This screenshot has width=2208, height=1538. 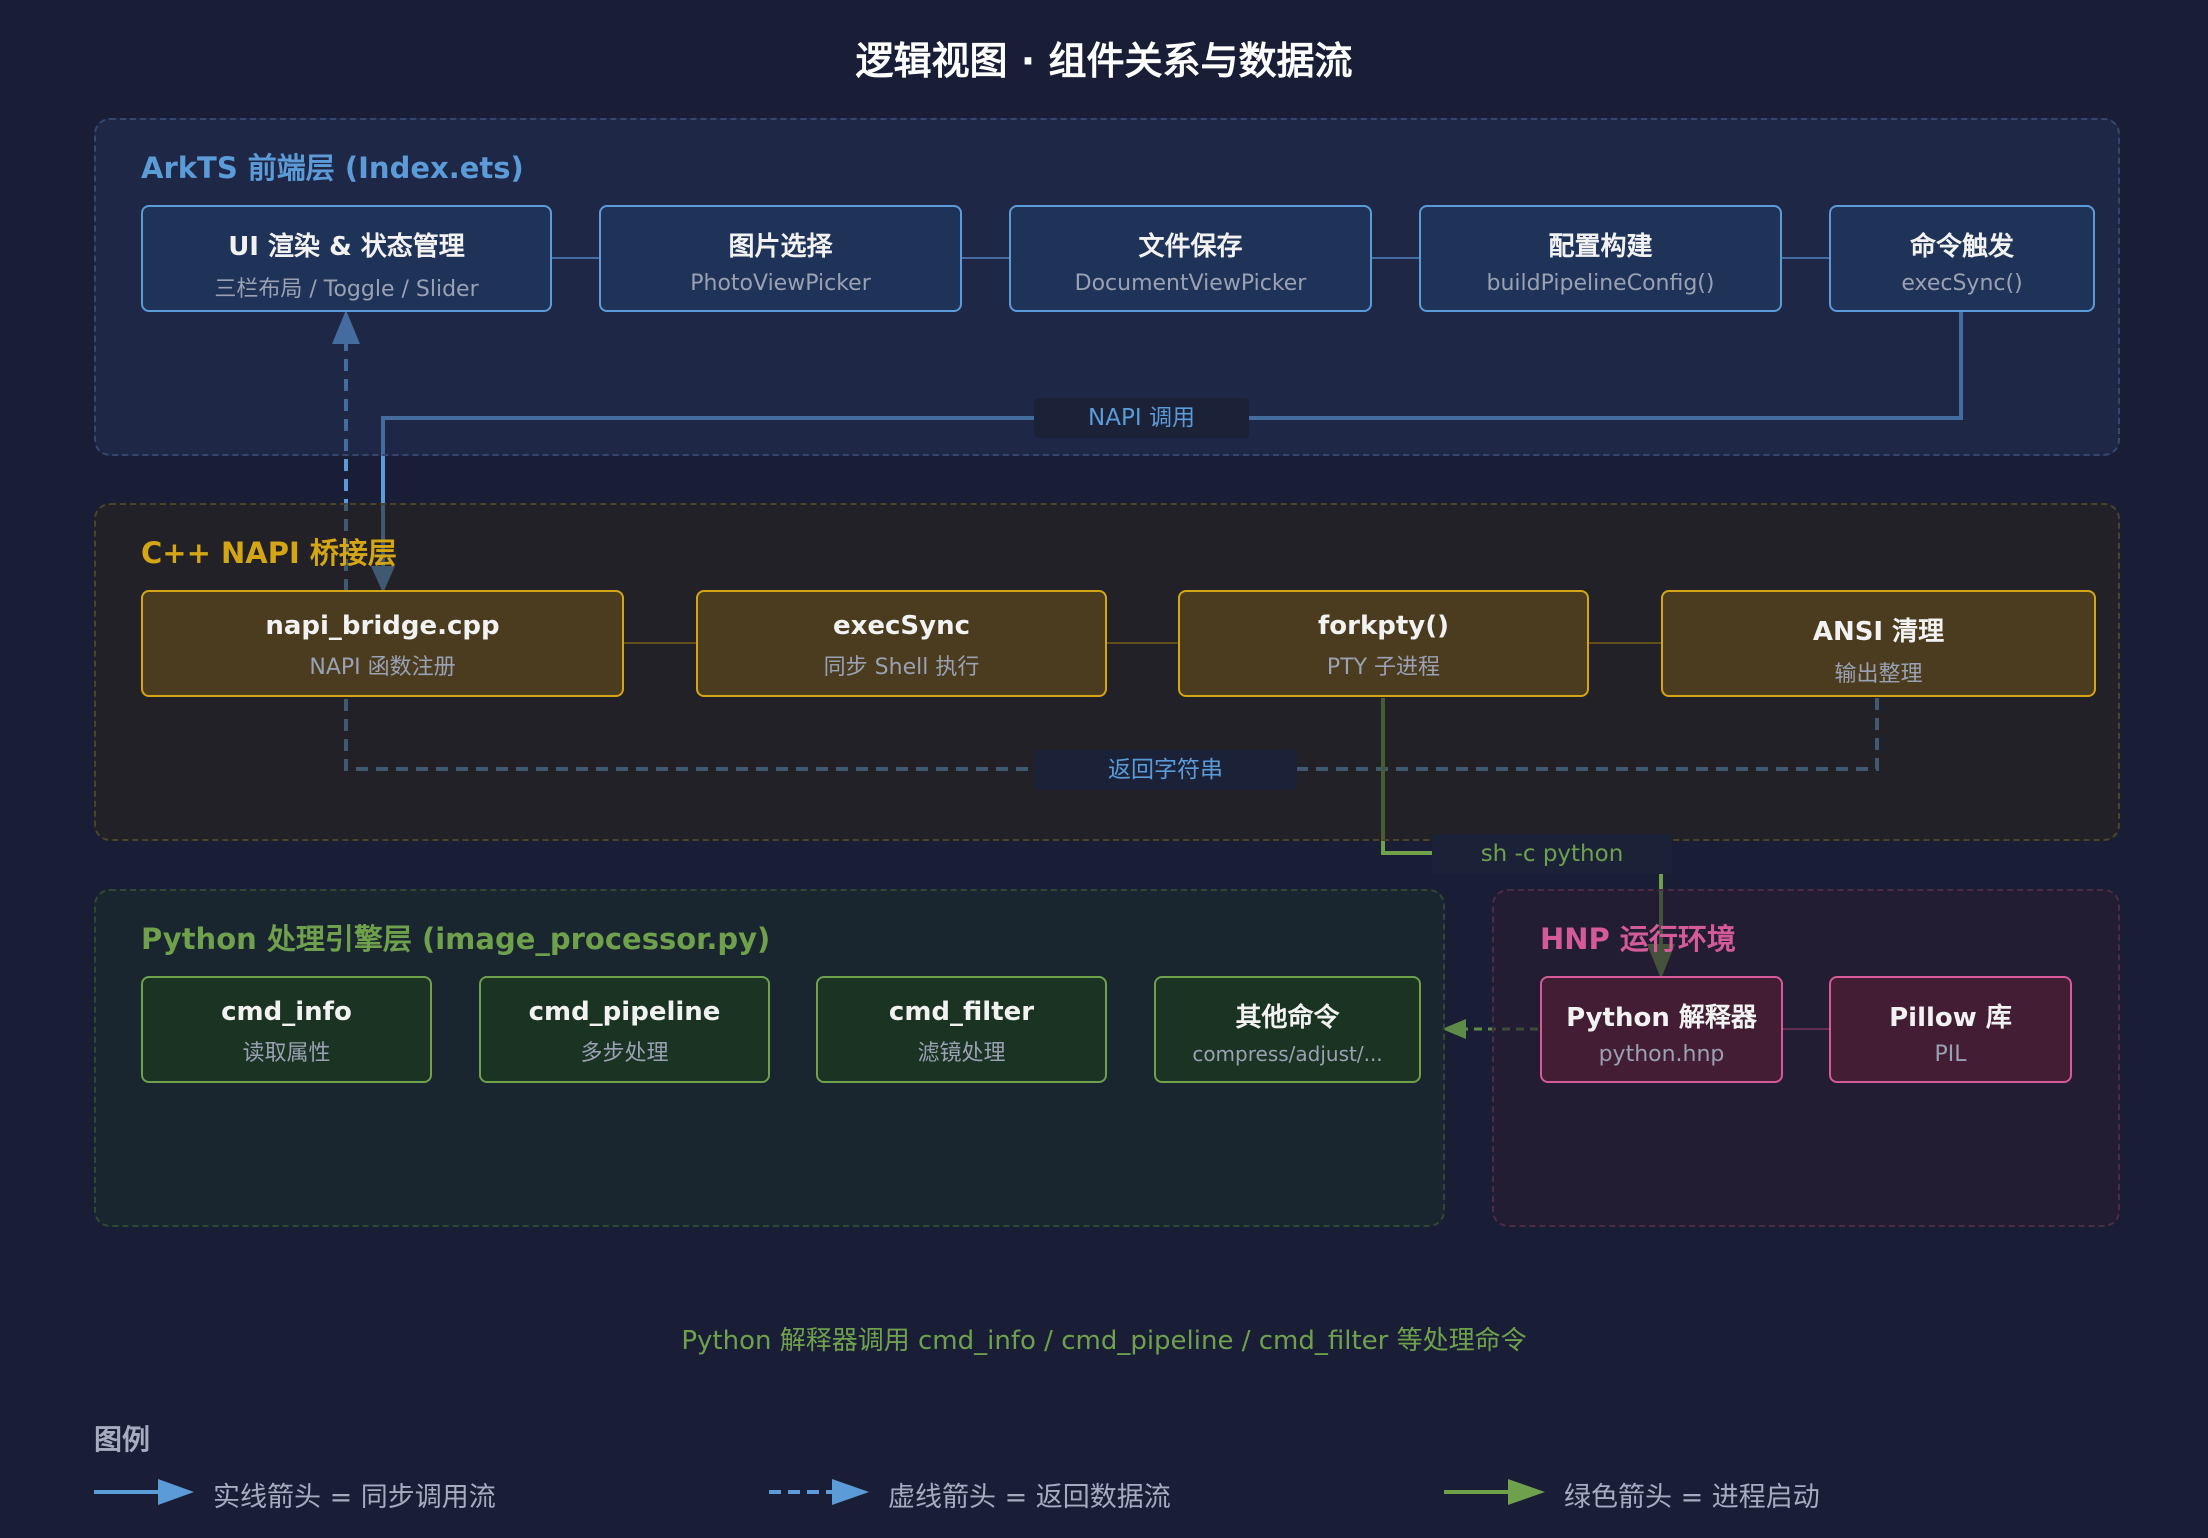 I want to click on node-title: 文件保存, so click(x=1190, y=247).